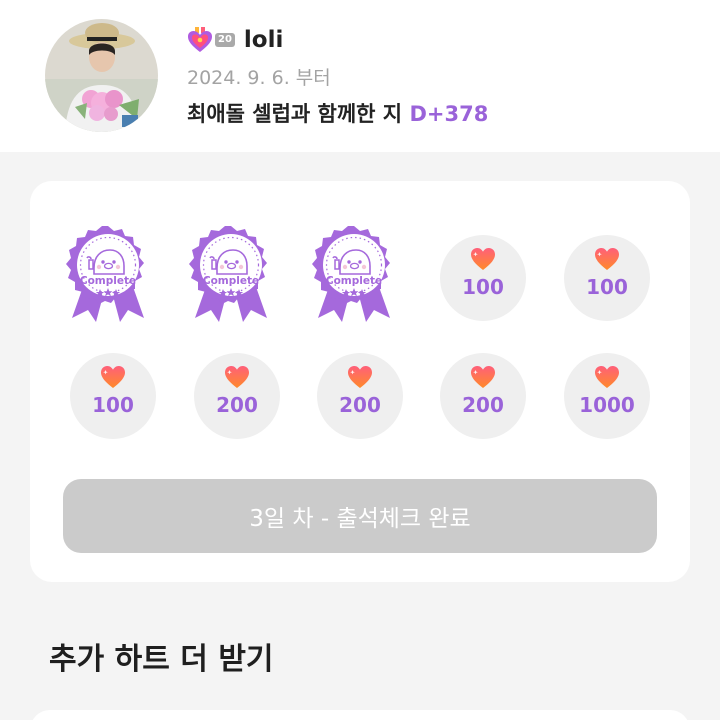 The height and width of the screenshot is (720, 720). I want to click on attendance-reward-day-5: 100, so click(607, 278).